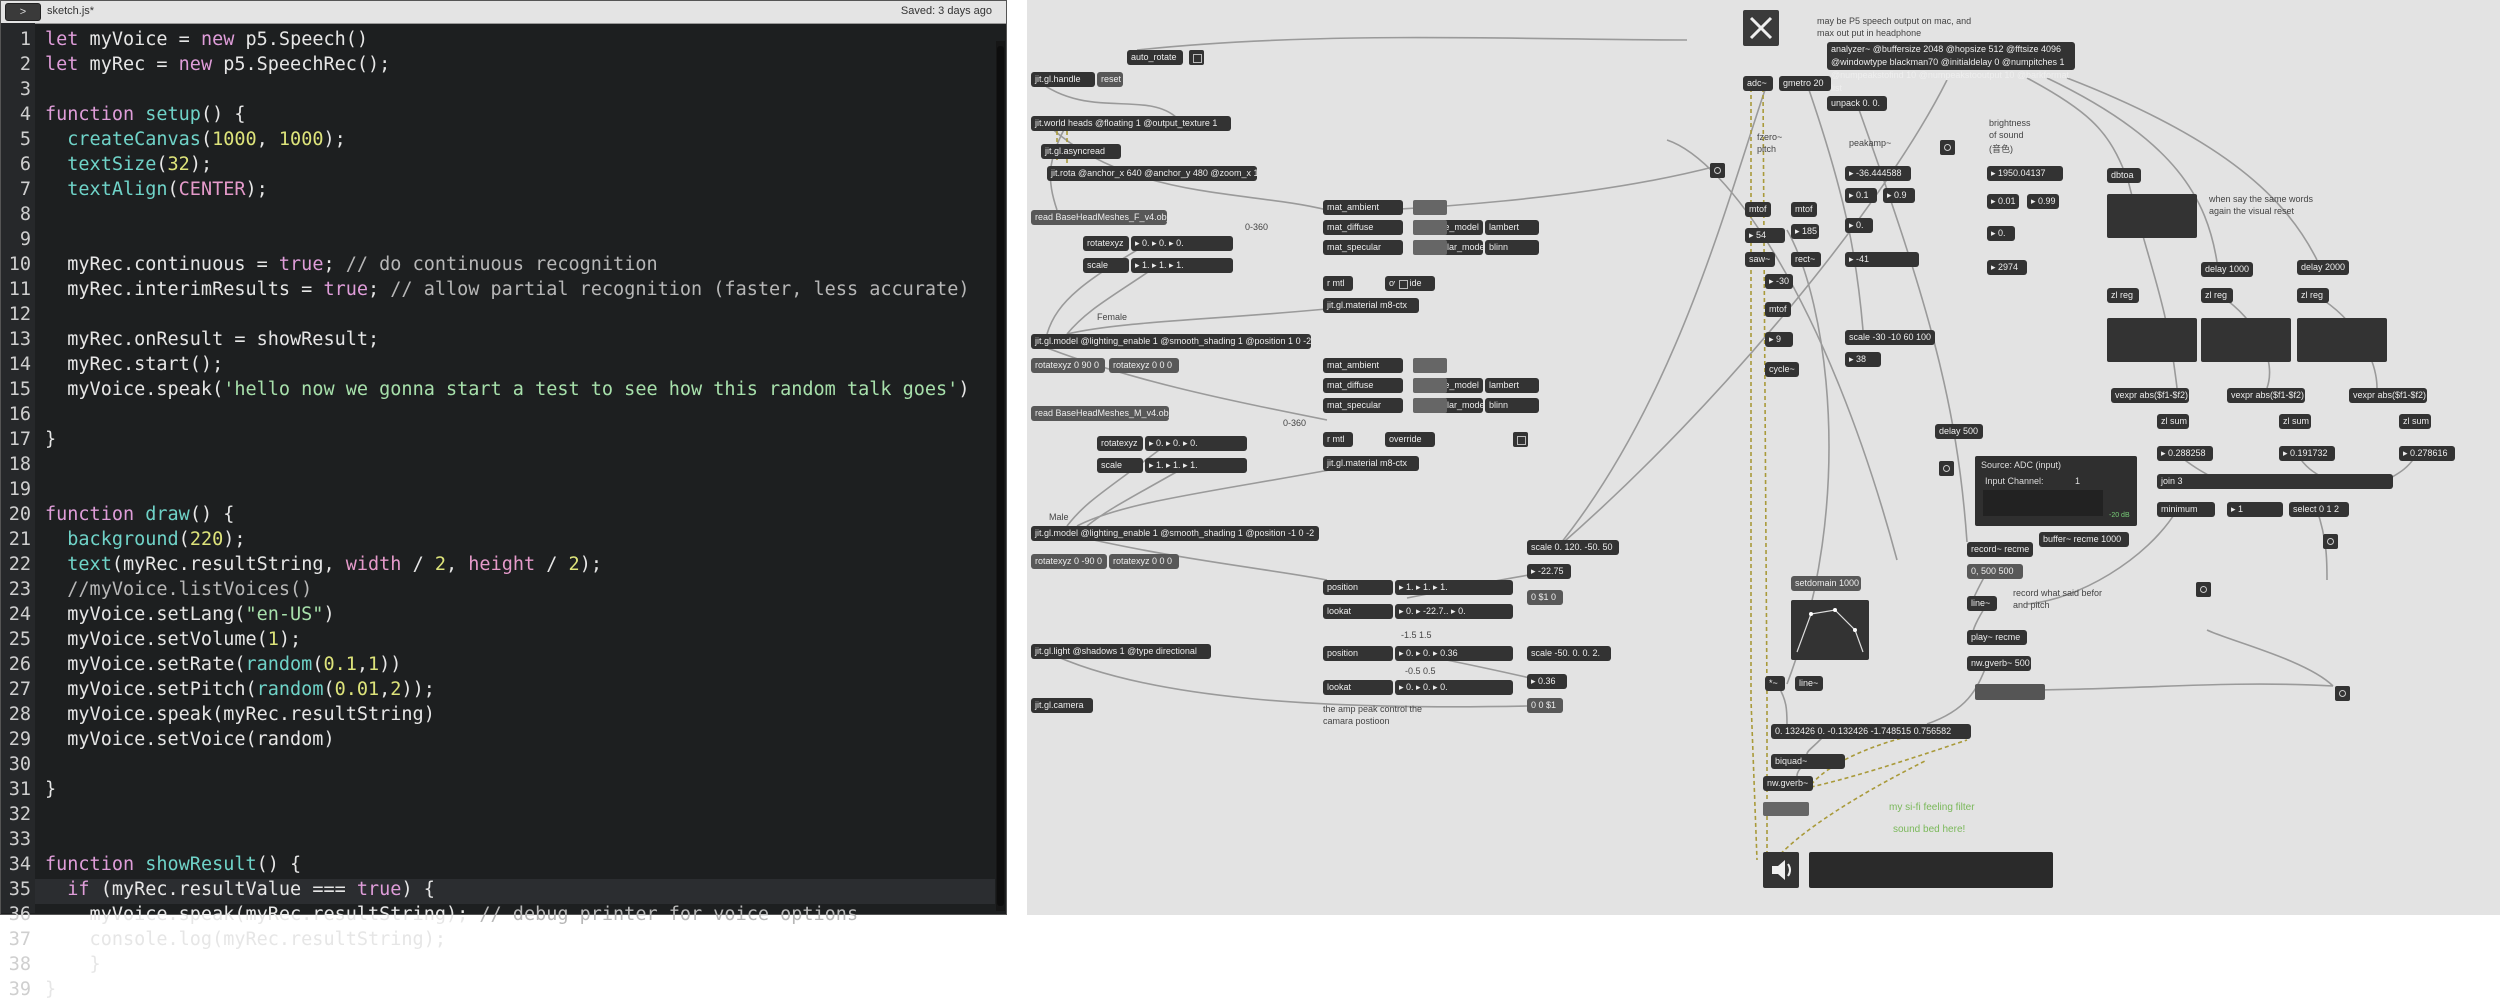 Image resolution: width=2500 pixels, height=1002 pixels. I want to click on max-object-box: line~, so click(1982, 603).